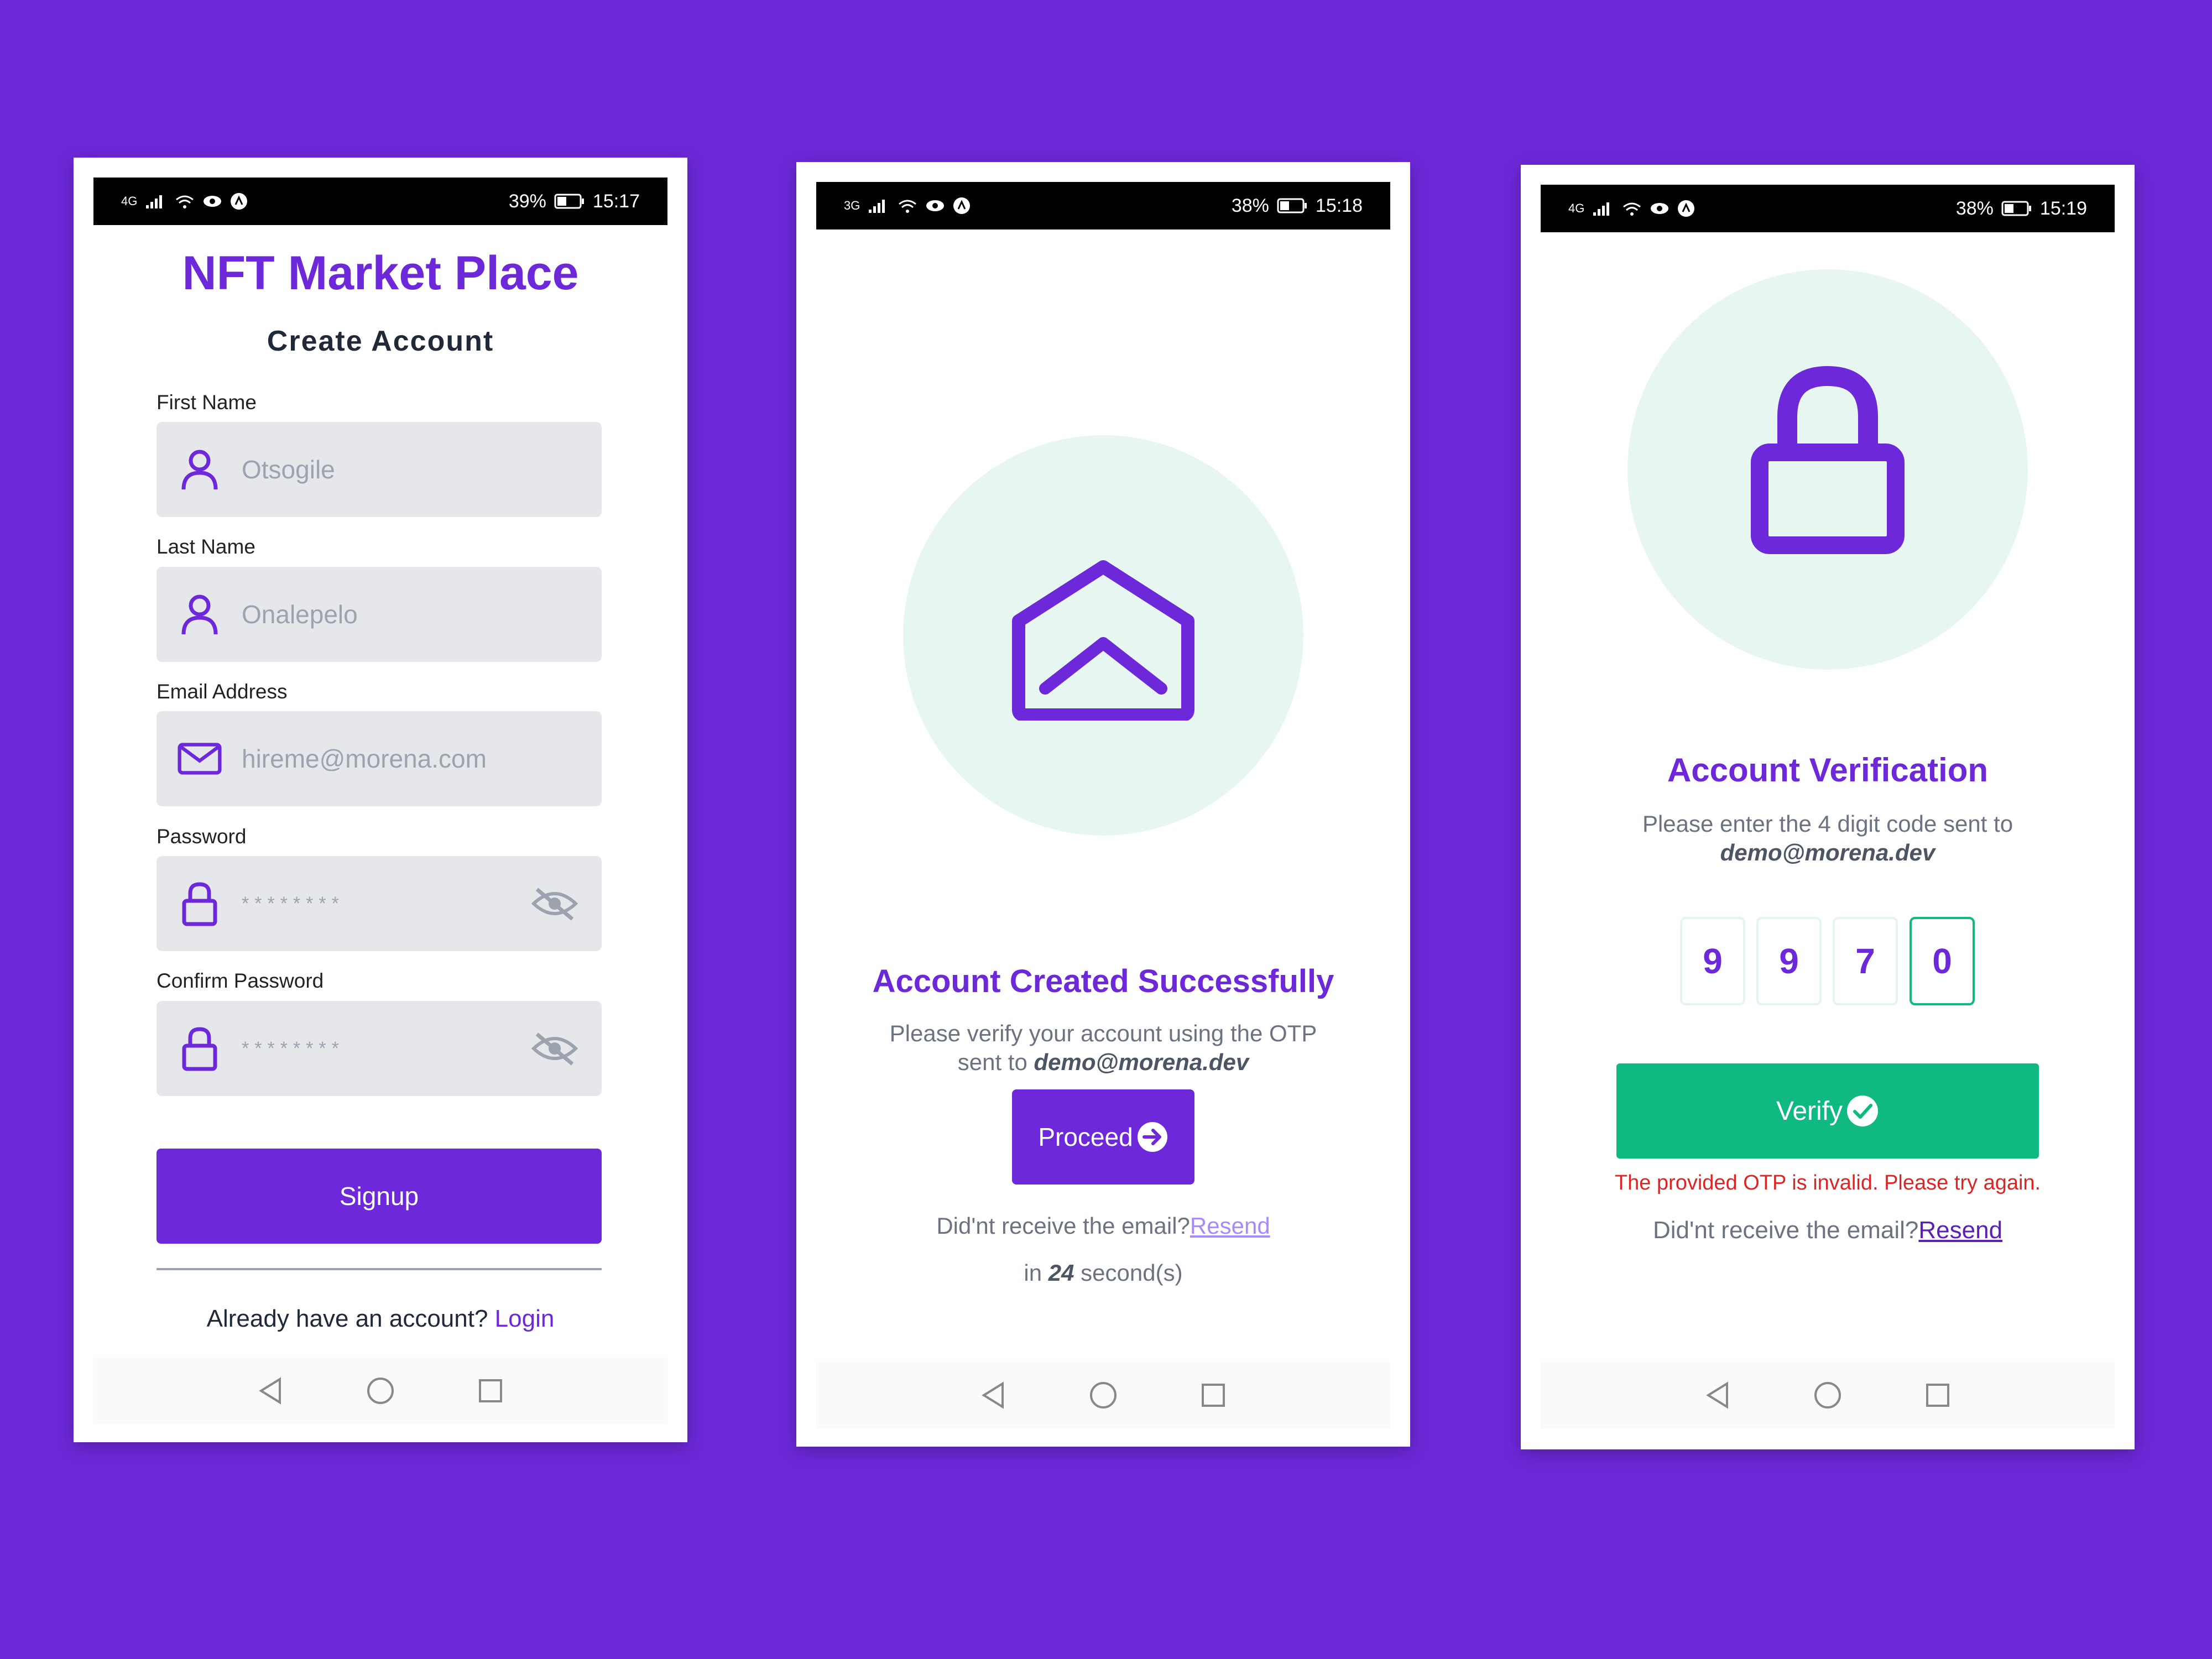  What do you see at coordinates (294, 904) in the screenshot?
I see `password-mask: ********` at bounding box center [294, 904].